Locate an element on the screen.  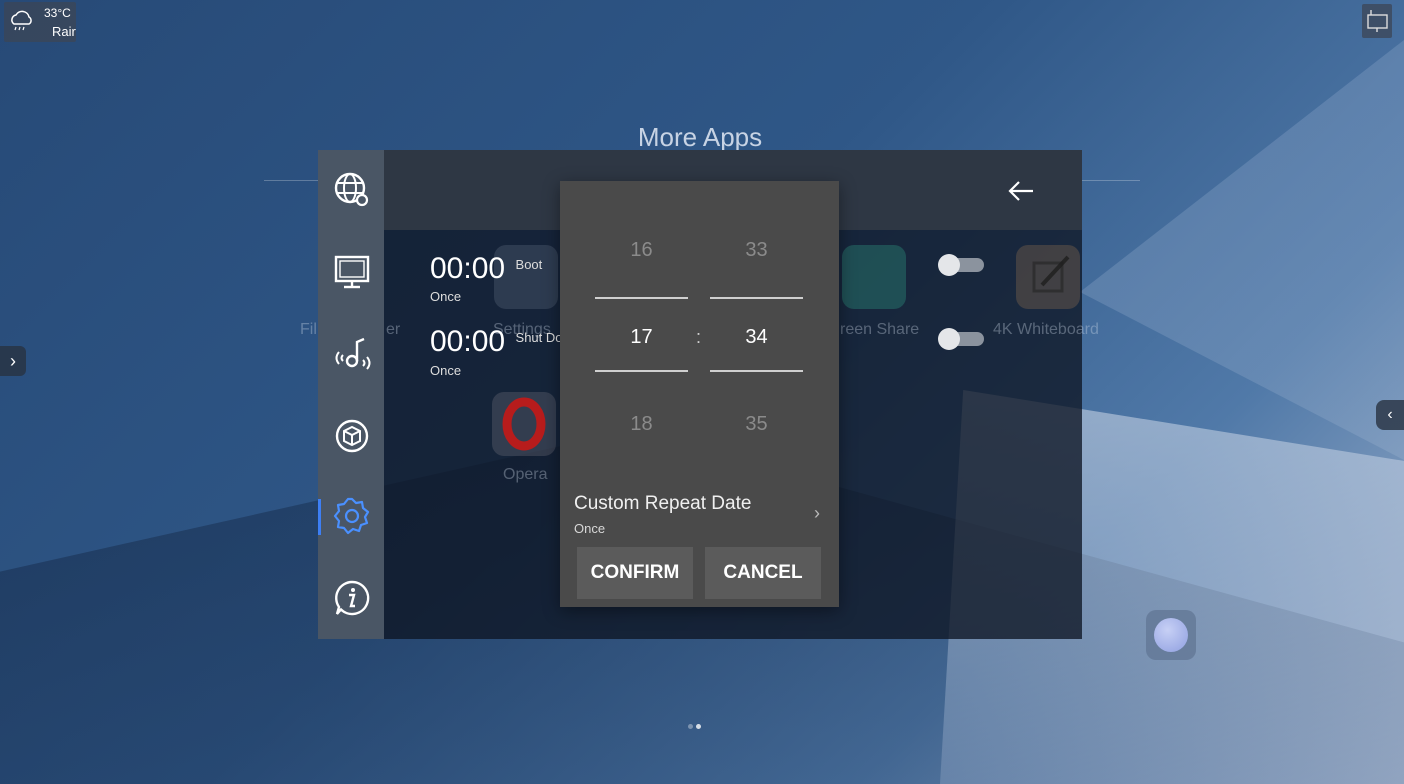
background-shape is located at coordinates (1242, 250).